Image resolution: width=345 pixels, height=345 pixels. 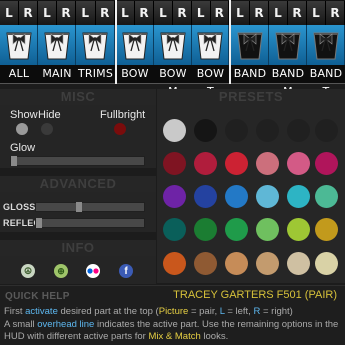 I want to click on hide-button, so click(x=47, y=129).